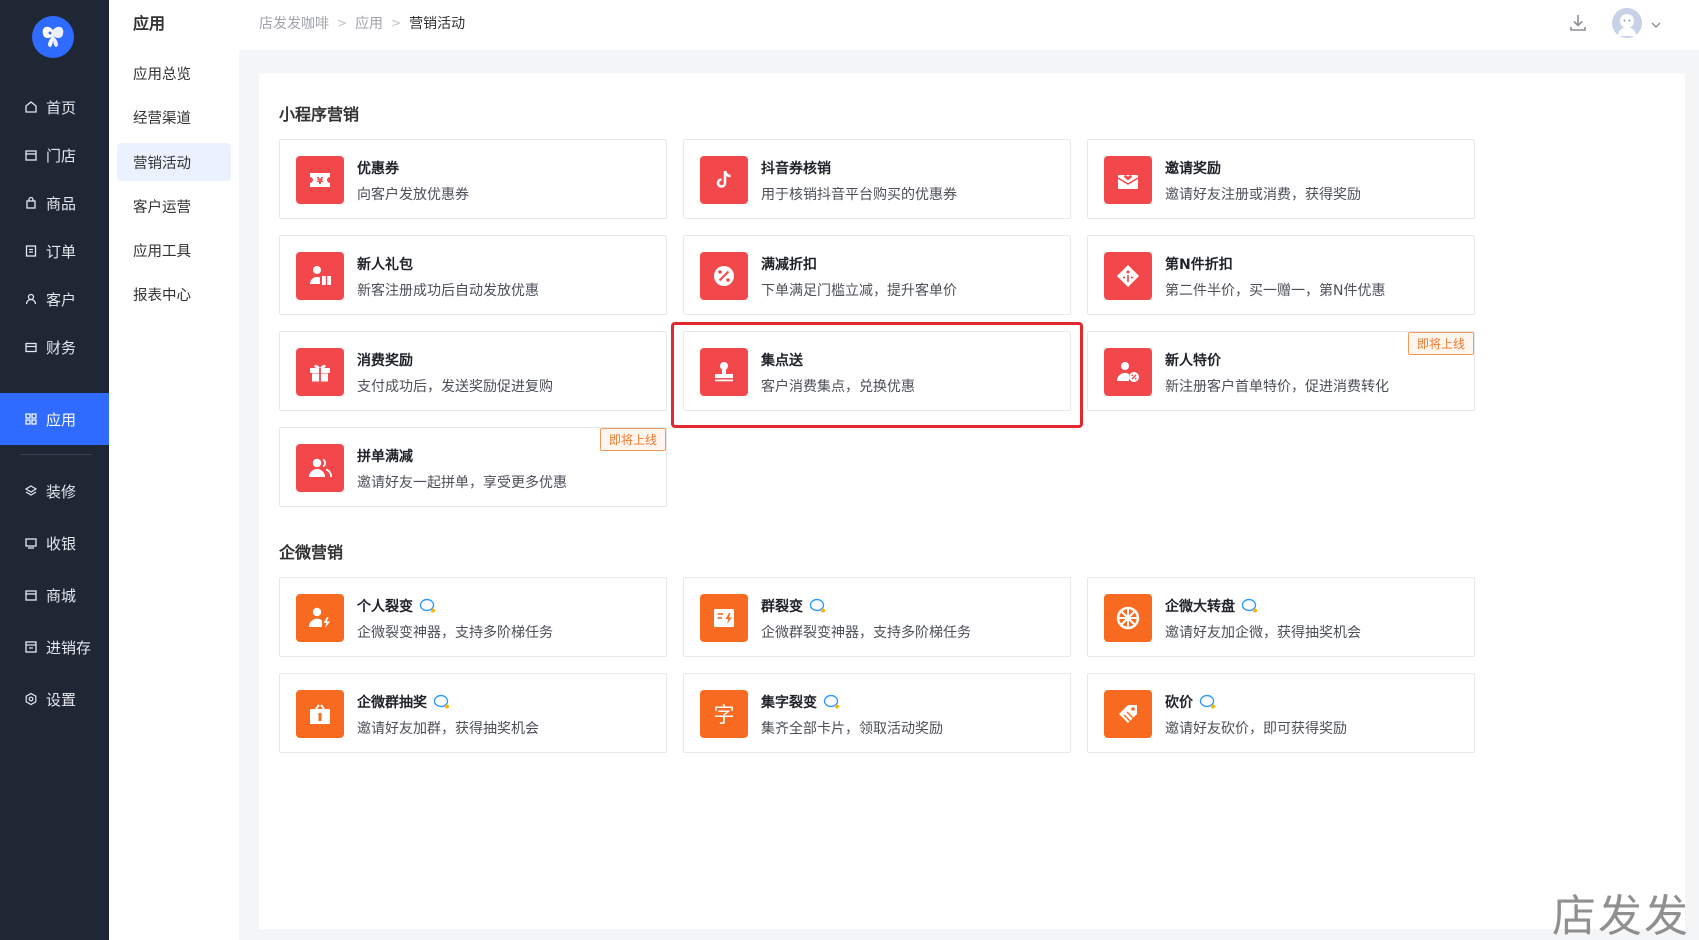  I want to click on card-newbie-gift: 新人礼包 新客注册成功后自动发放优惠, so click(473, 275).